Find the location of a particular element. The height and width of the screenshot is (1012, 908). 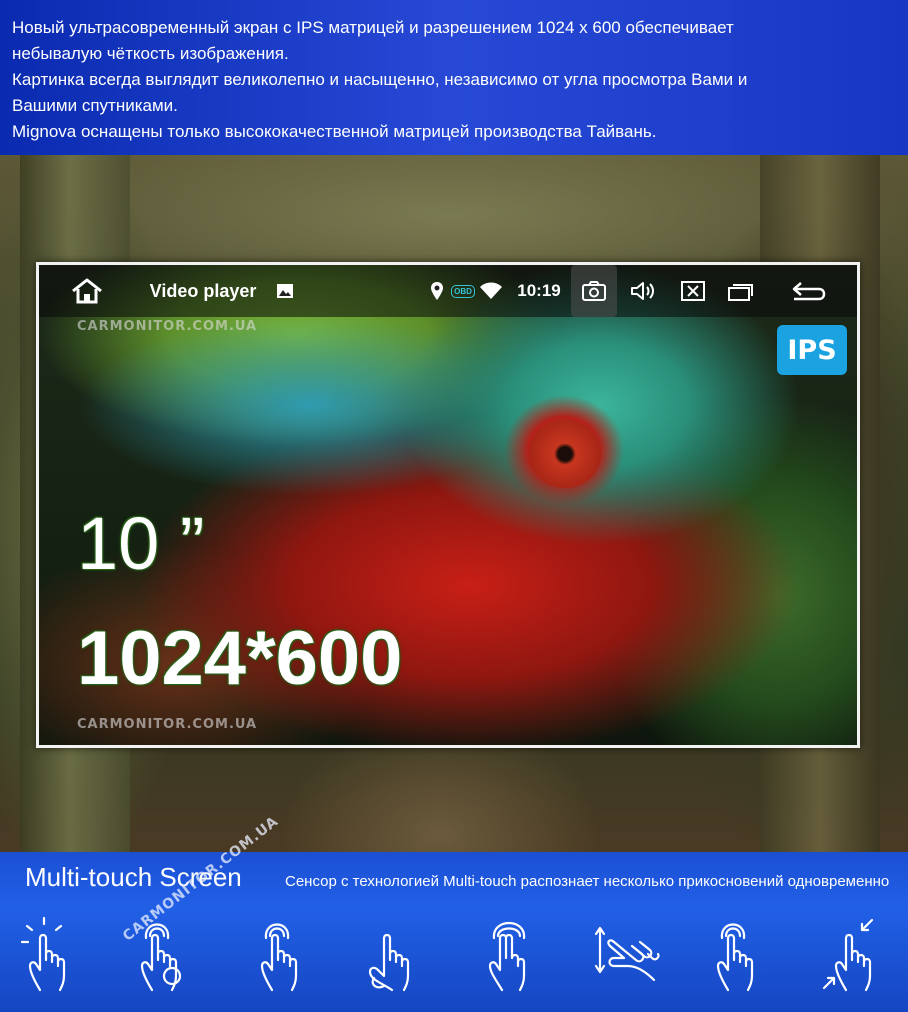

banner-line: Вашими спутниками. is located at coordinates (95, 105).